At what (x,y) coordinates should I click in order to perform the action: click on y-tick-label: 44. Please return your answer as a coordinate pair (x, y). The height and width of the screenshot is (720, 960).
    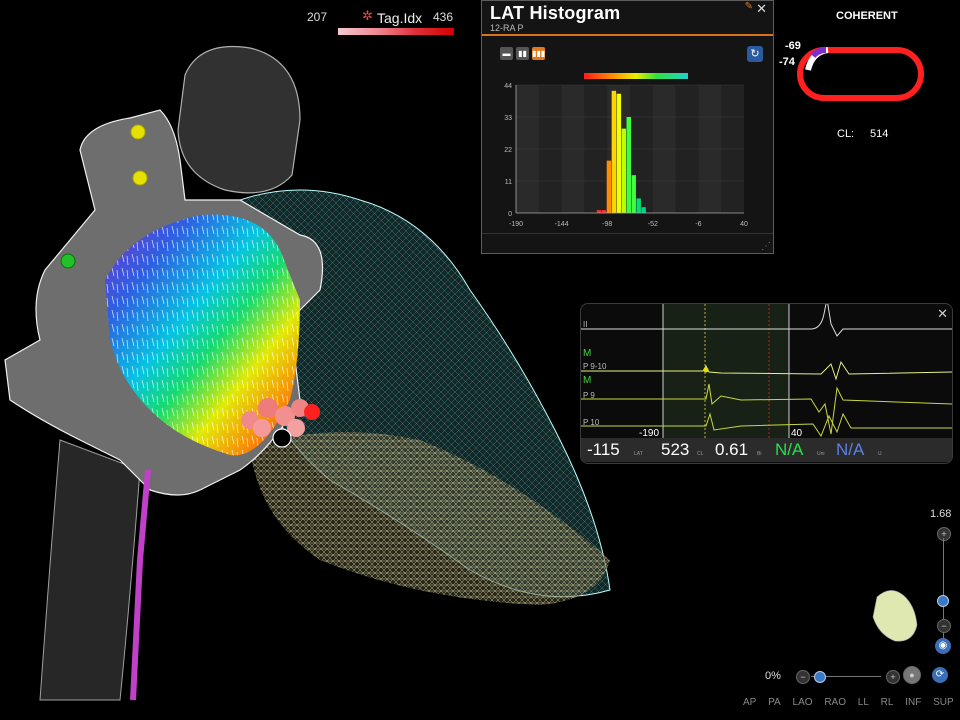
    Looking at the image, I should click on (508, 86).